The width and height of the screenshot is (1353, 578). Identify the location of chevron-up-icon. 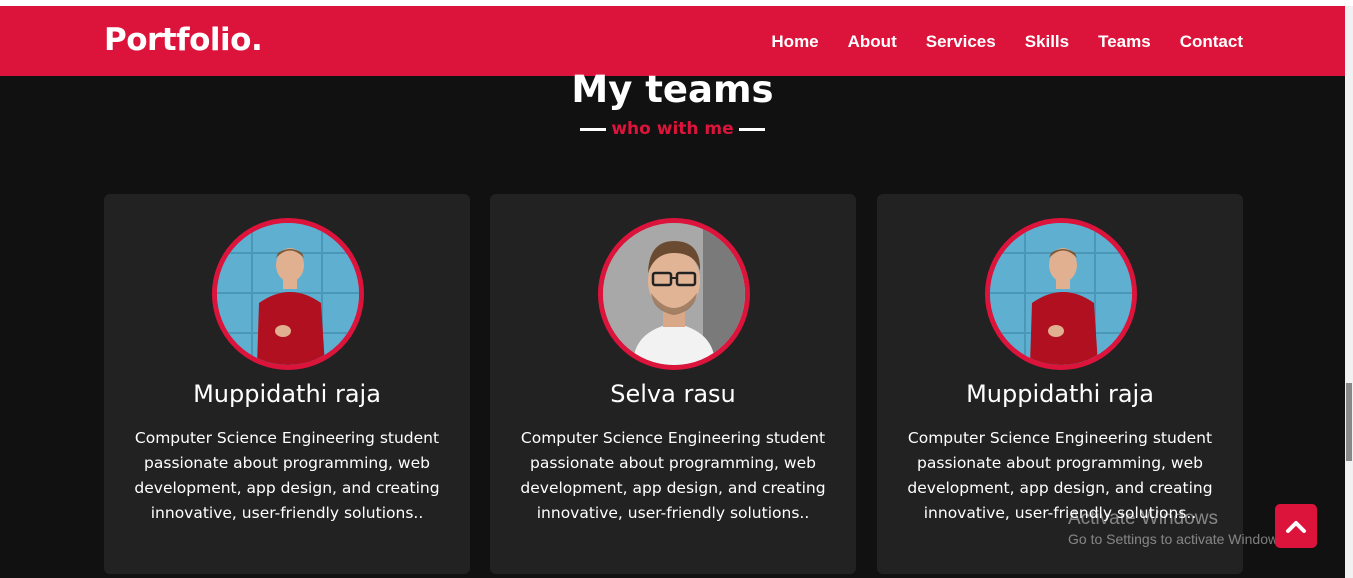
(1296, 527).